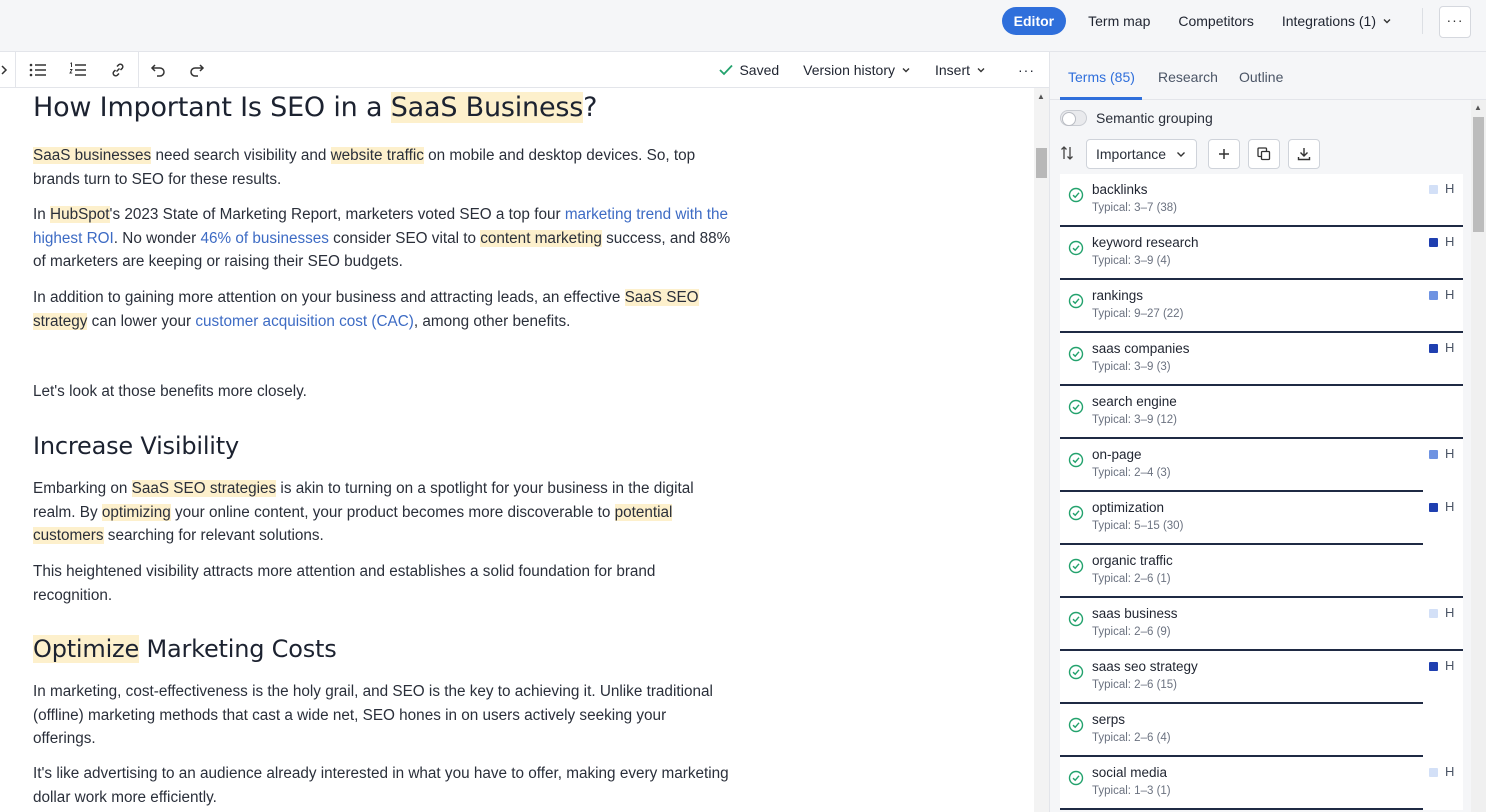  What do you see at coordinates (7, 70) in the screenshot?
I see `chevron-right-icon` at bounding box center [7, 70].